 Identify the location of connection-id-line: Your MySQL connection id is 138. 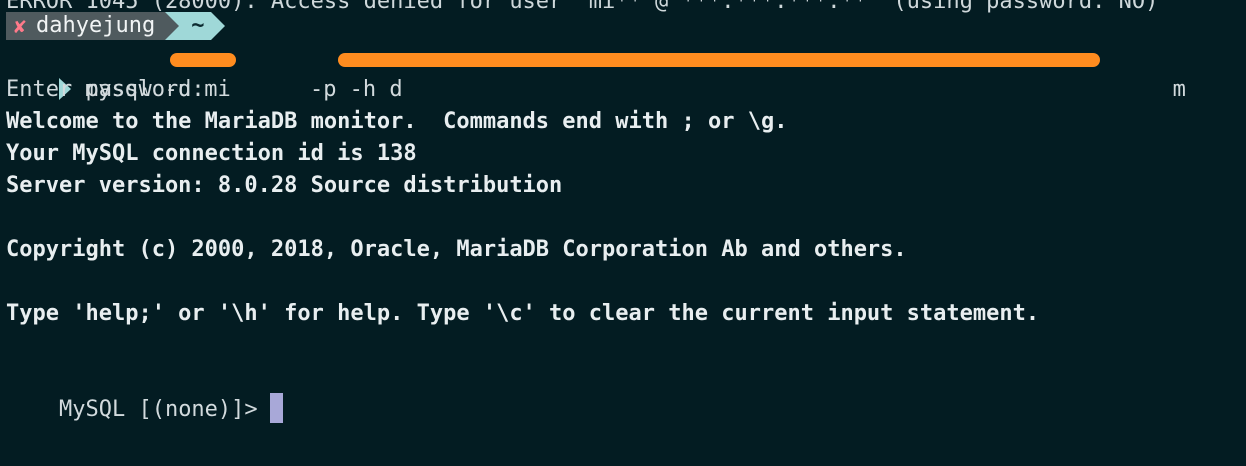
(211, 153).